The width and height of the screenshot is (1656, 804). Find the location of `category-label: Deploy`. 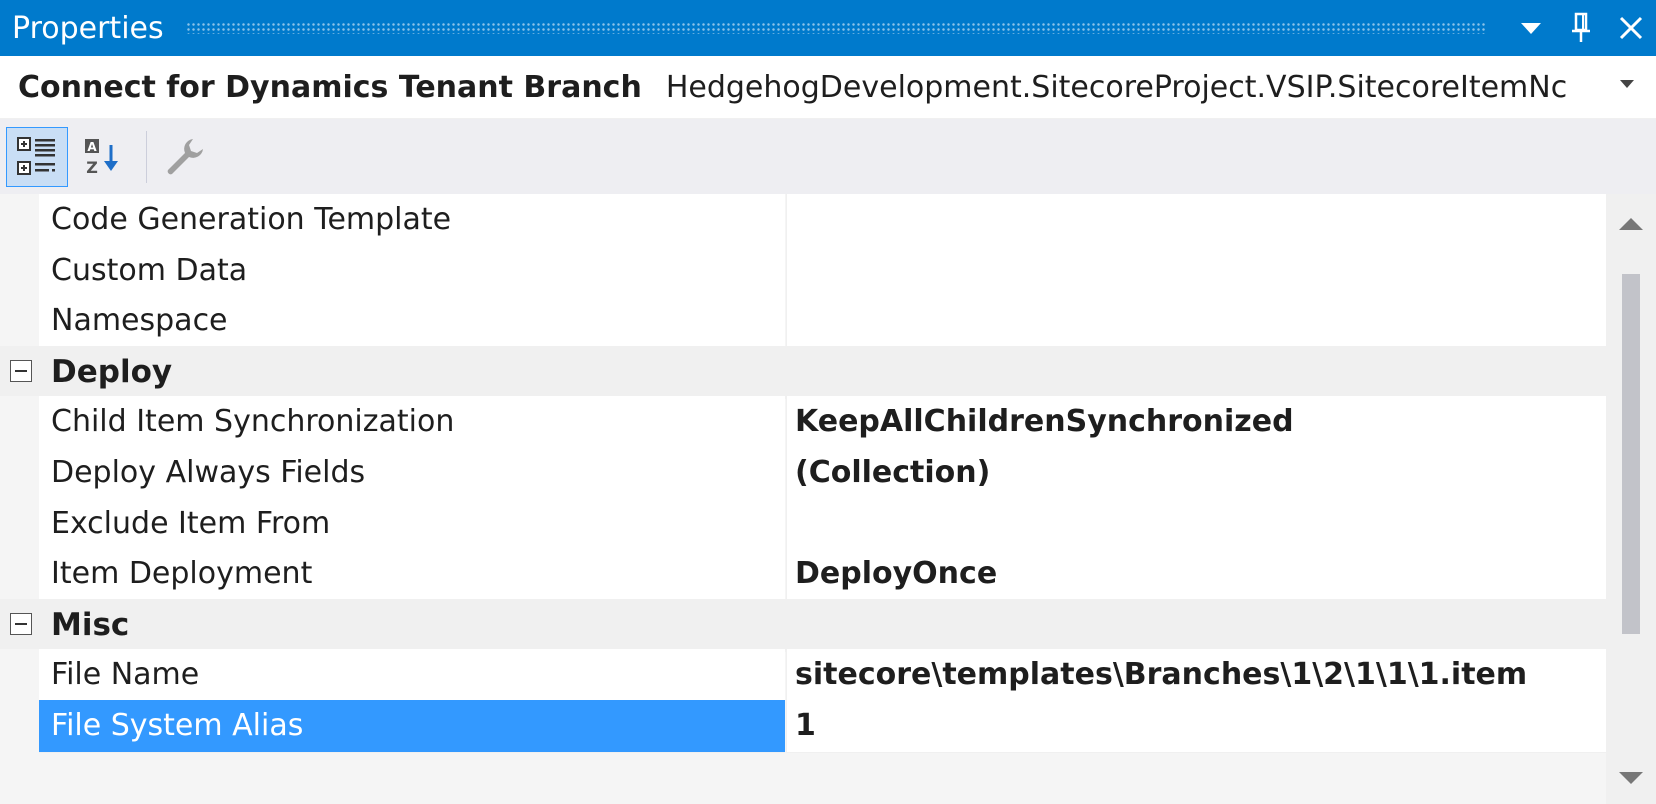

category-label: Deploy is located at coordinates (112, 372).